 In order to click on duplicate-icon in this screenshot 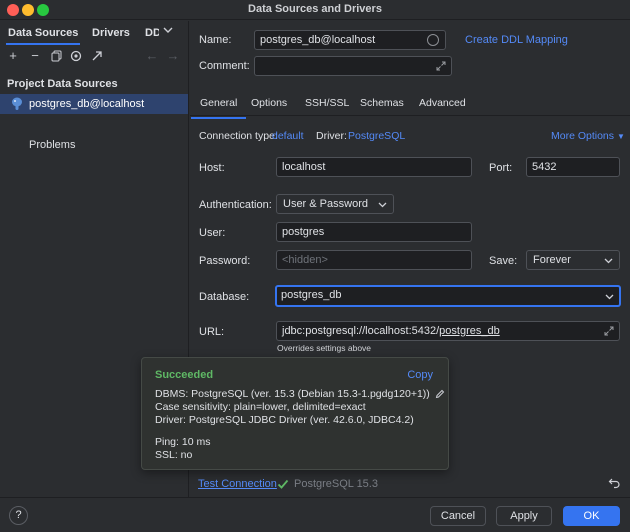, I will do `click(57, 56)`.